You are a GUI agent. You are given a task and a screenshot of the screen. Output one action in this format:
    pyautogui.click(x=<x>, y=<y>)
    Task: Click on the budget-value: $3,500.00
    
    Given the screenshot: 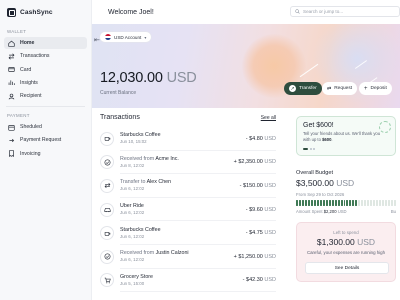 What is the action you would take?
    pyautogui.click(x=315, y=183)
    